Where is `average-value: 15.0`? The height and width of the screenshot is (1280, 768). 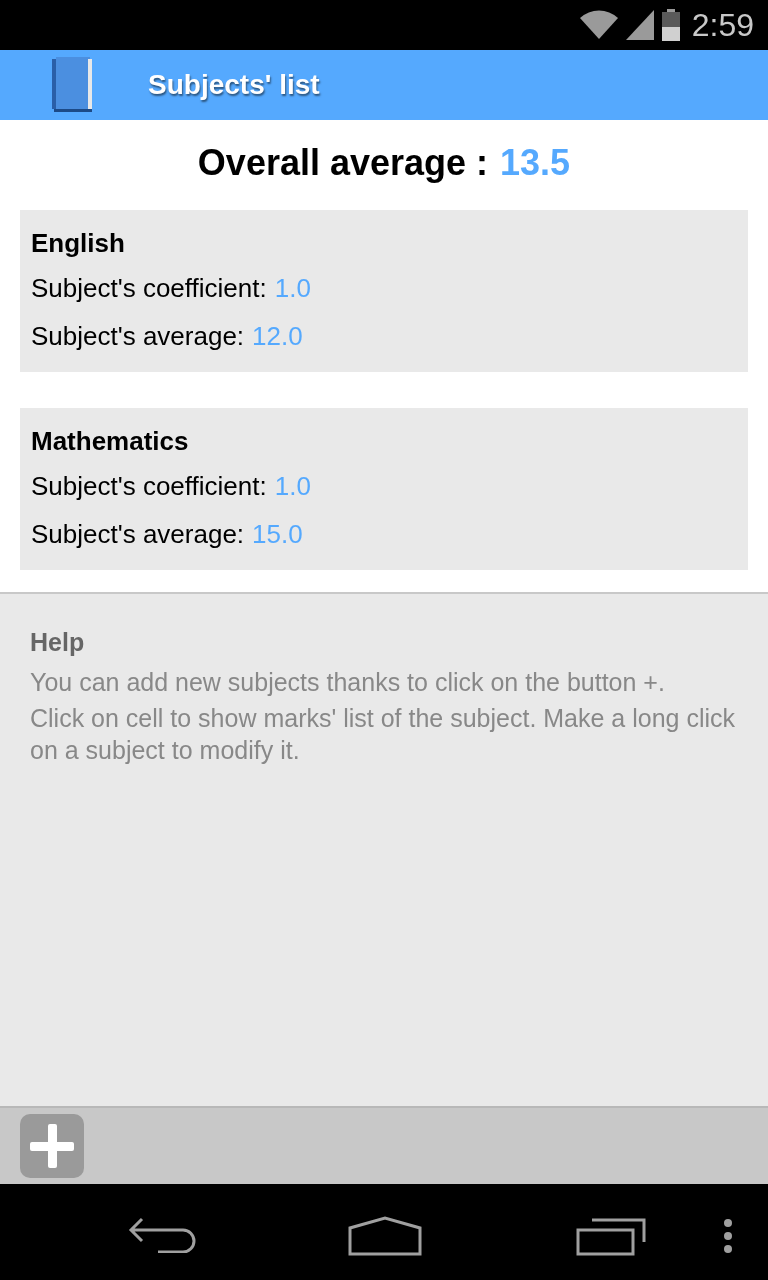
average-value: 15.0 is located at coordinates (277, 534).